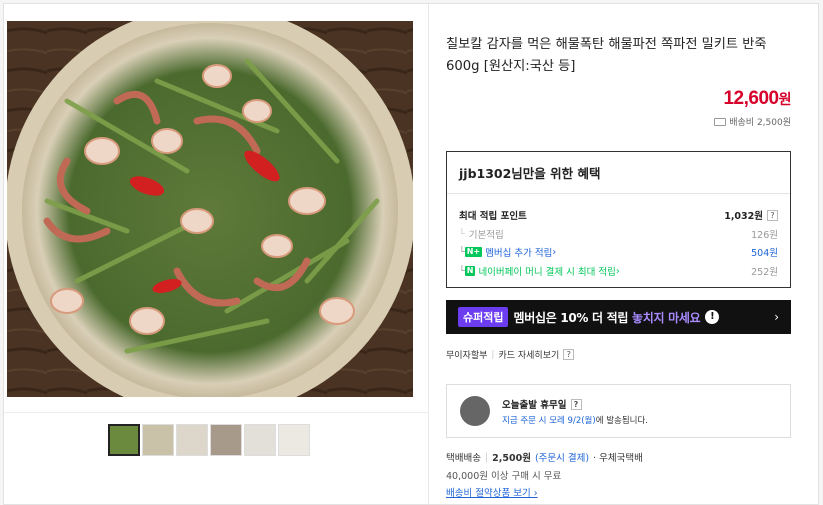 This screenshot has height=505, width=823. What do you see at coordinates (466, 354) in the screenshot?
I see `installment-link: 무이자할부` at bounding box center [466, 354].